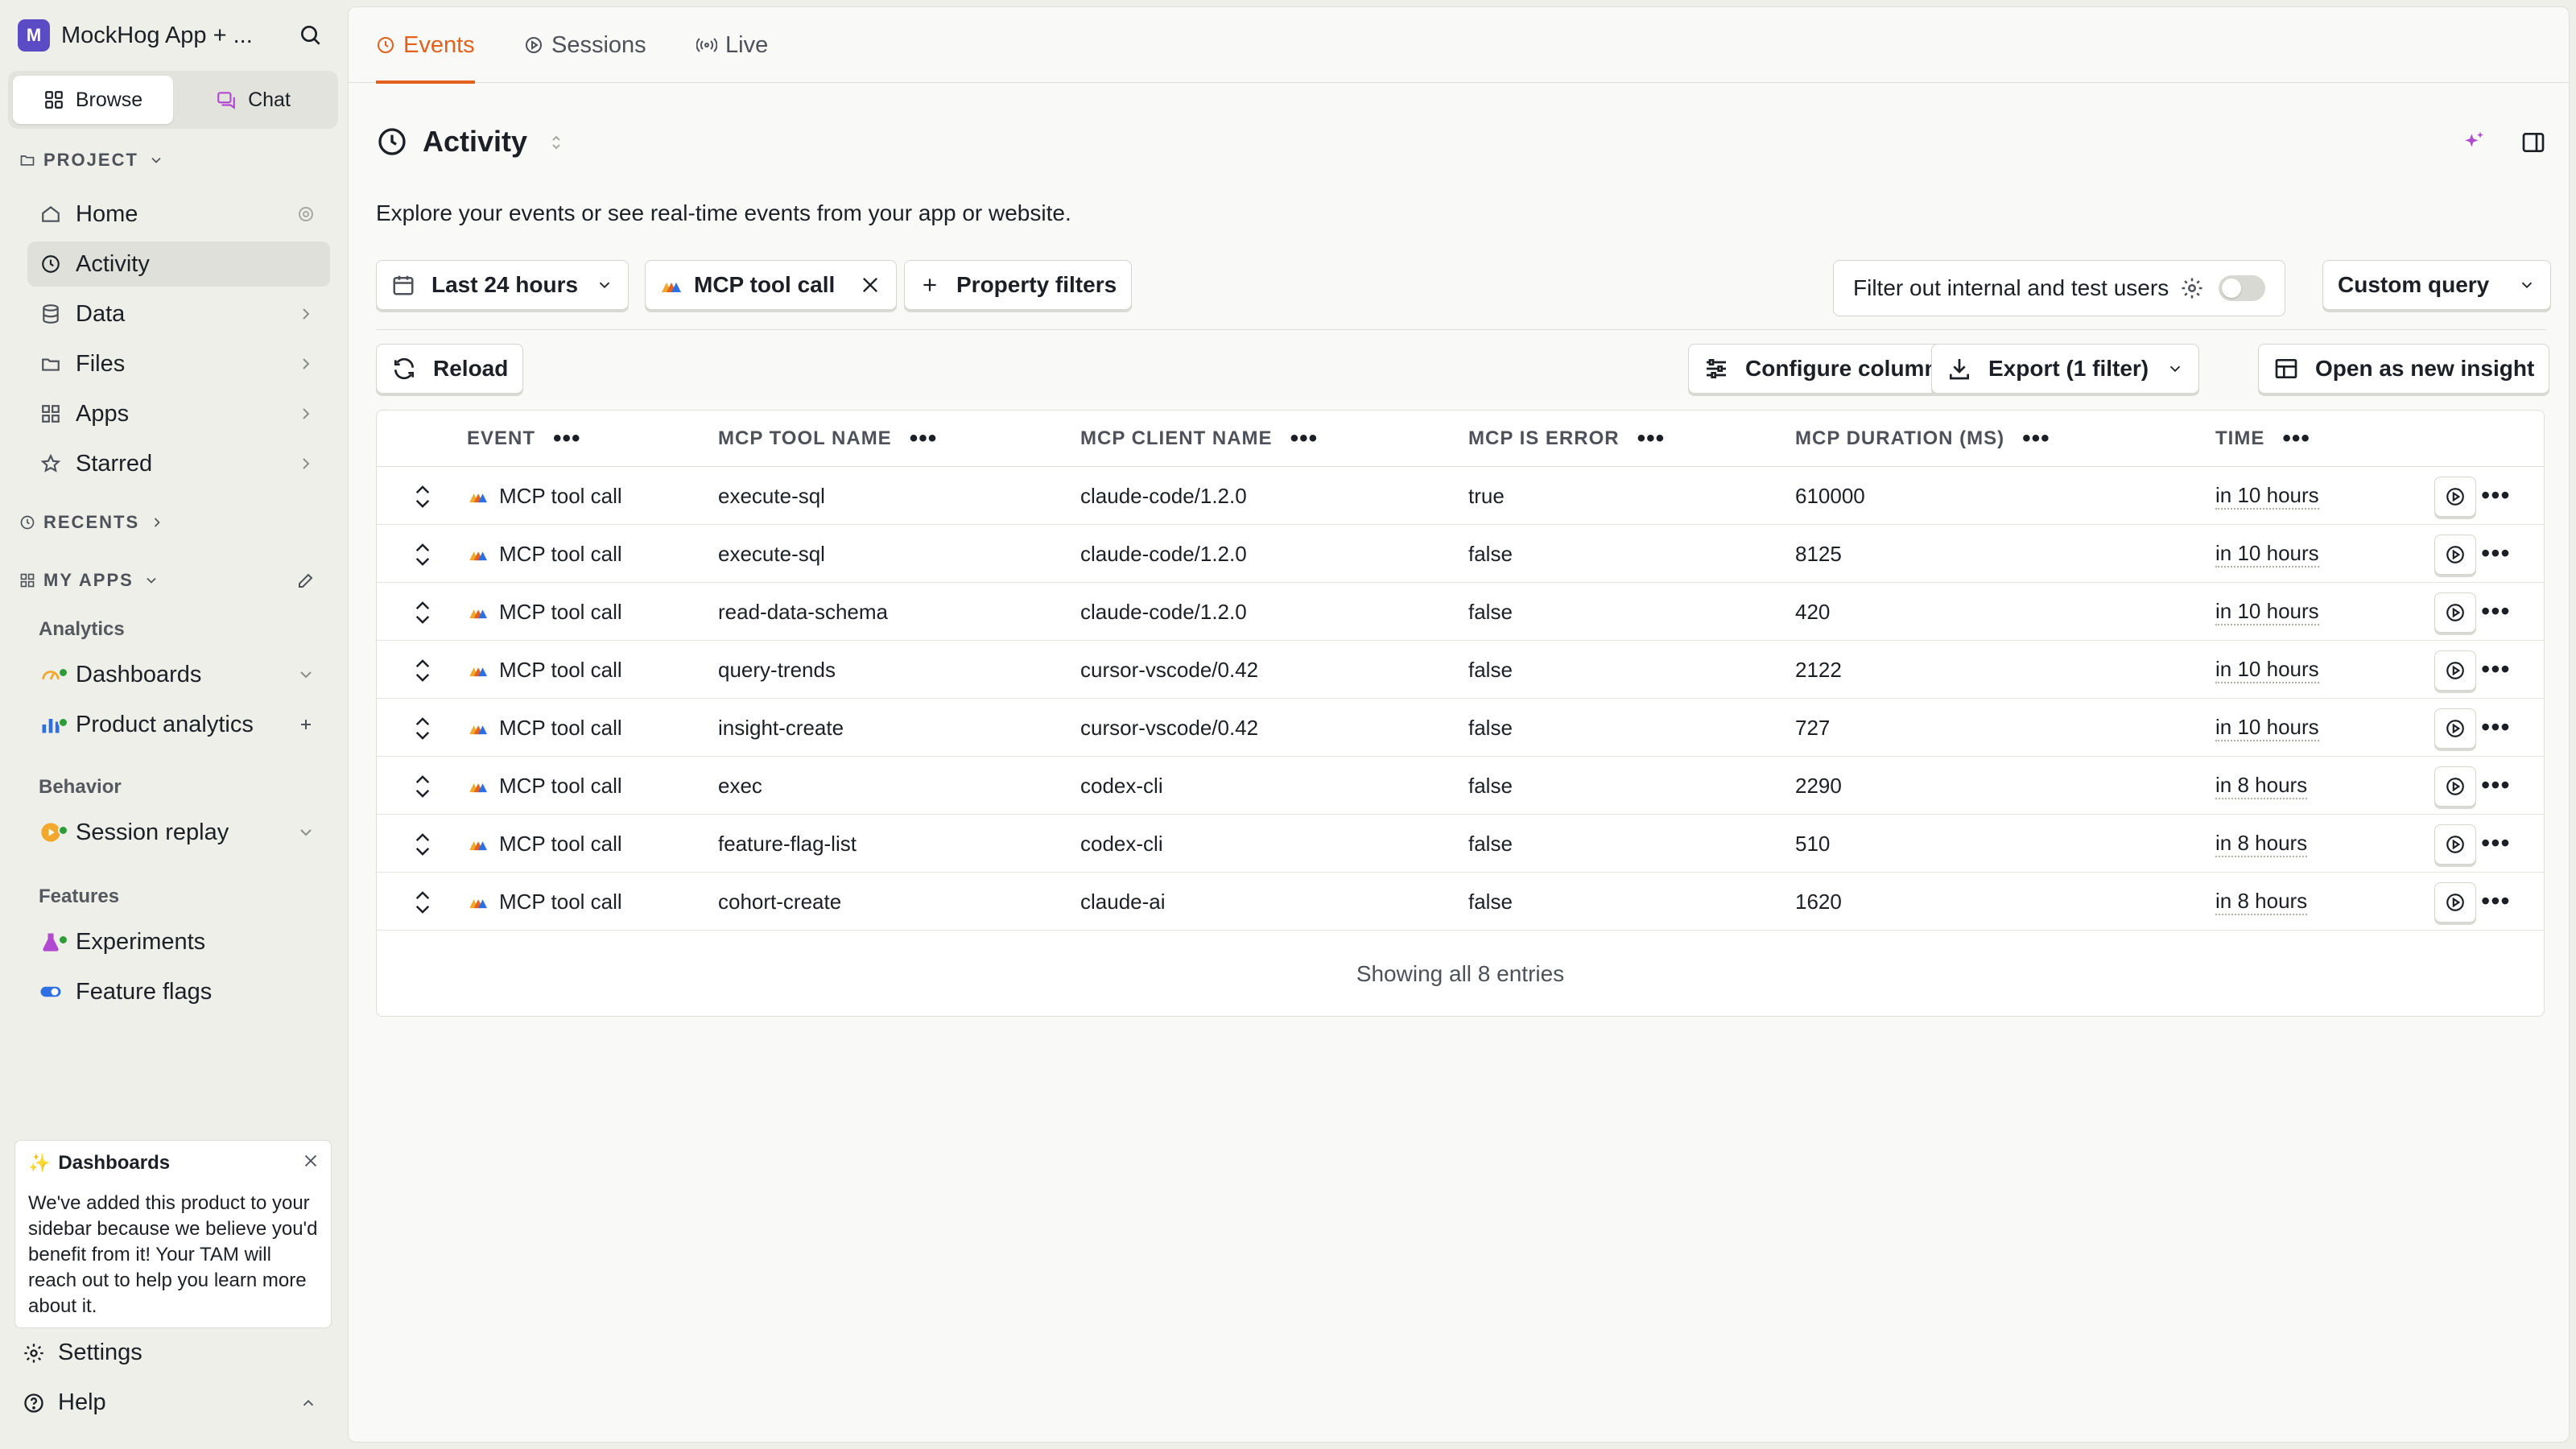  What do you see at coordinates (2242, 288) in the screenshot?
I see `internal-users-toggle` at bounding box center [2242, 288].